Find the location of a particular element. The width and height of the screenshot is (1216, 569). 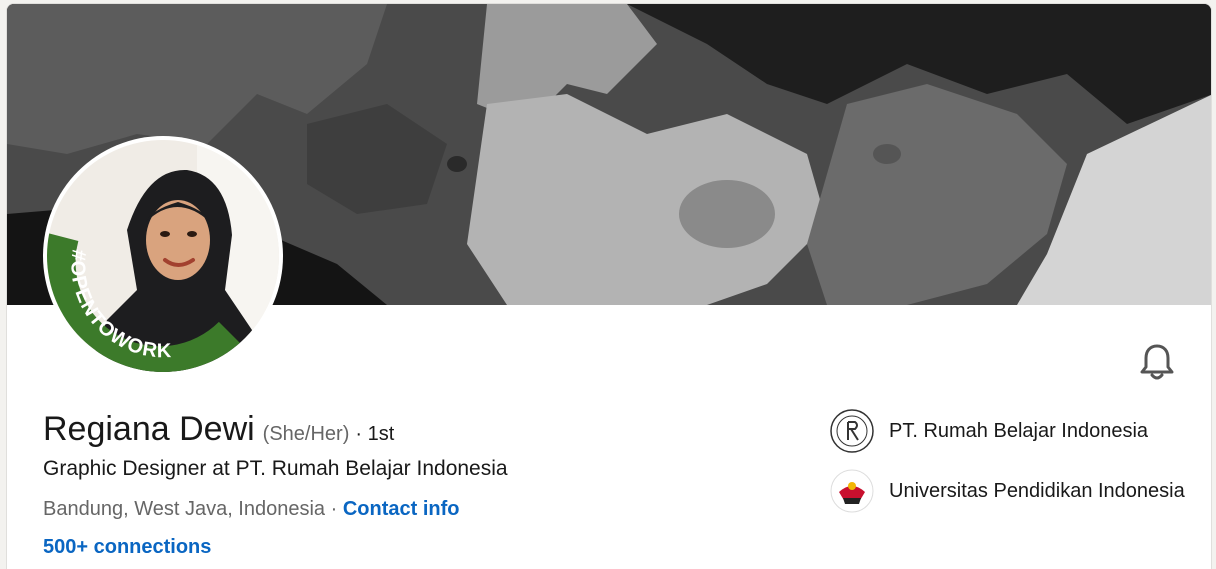

profile-photo: #OPENTOWORK is located at coordinates (163, 256).